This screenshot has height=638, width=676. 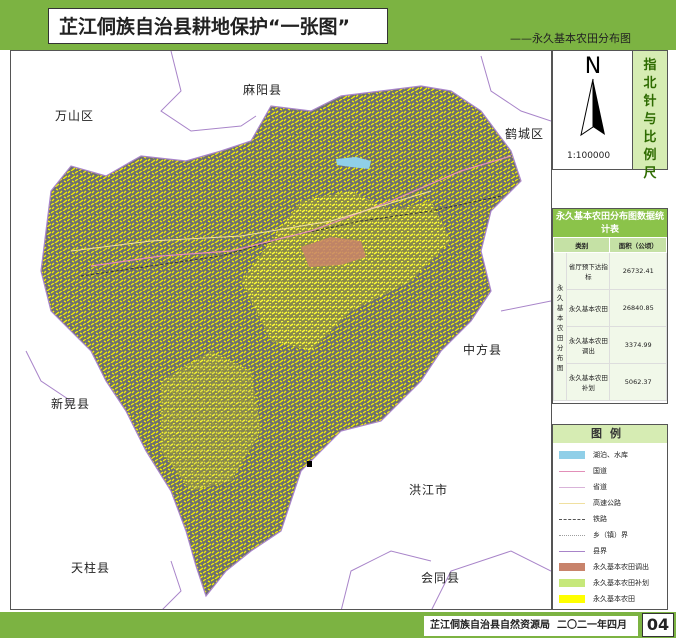 What do you see at coordinates (638, 382) in the screenshot?
I see `table-cell: 5062.37` at bounding box center [638, 382].